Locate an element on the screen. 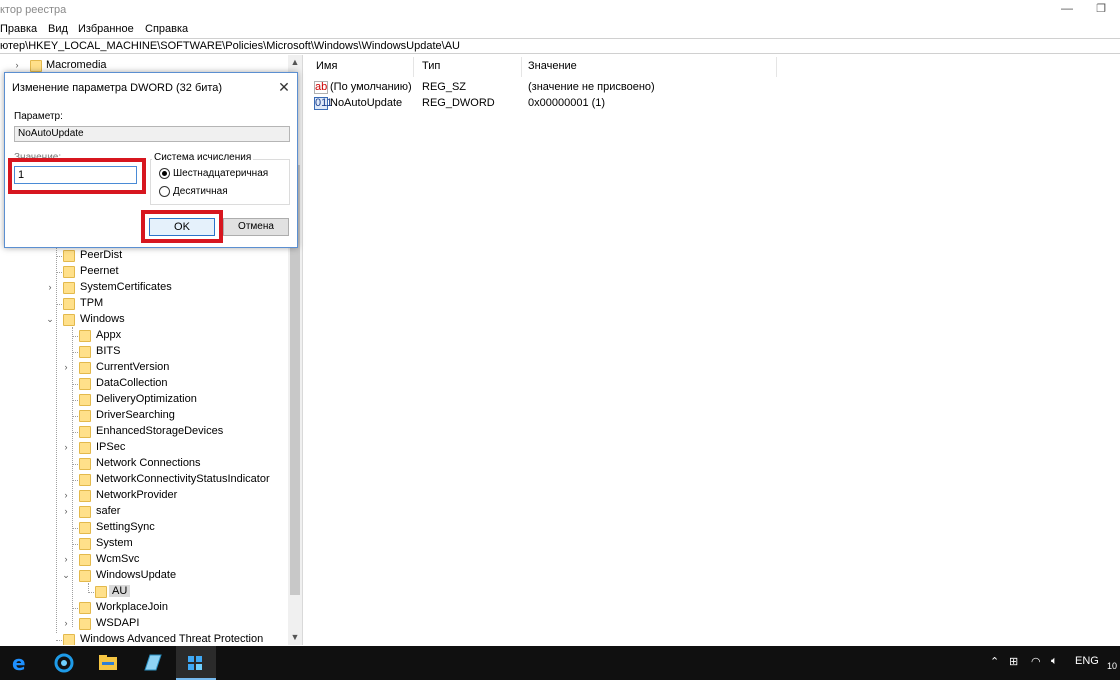 The width and height of the screenshot is (1120, 680). ok-button: OK is located at coordinates (182, 227).